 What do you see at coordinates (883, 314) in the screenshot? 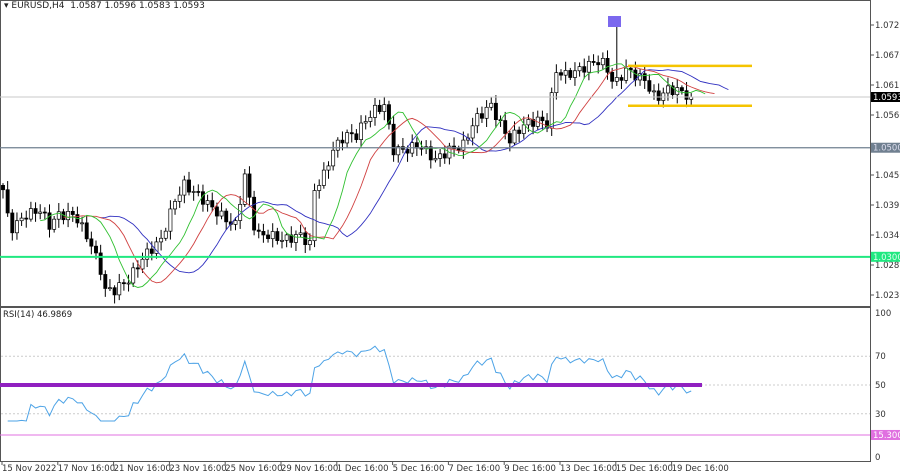
I see `rsi-axis-label: 100` at bounding box center [883, 314].